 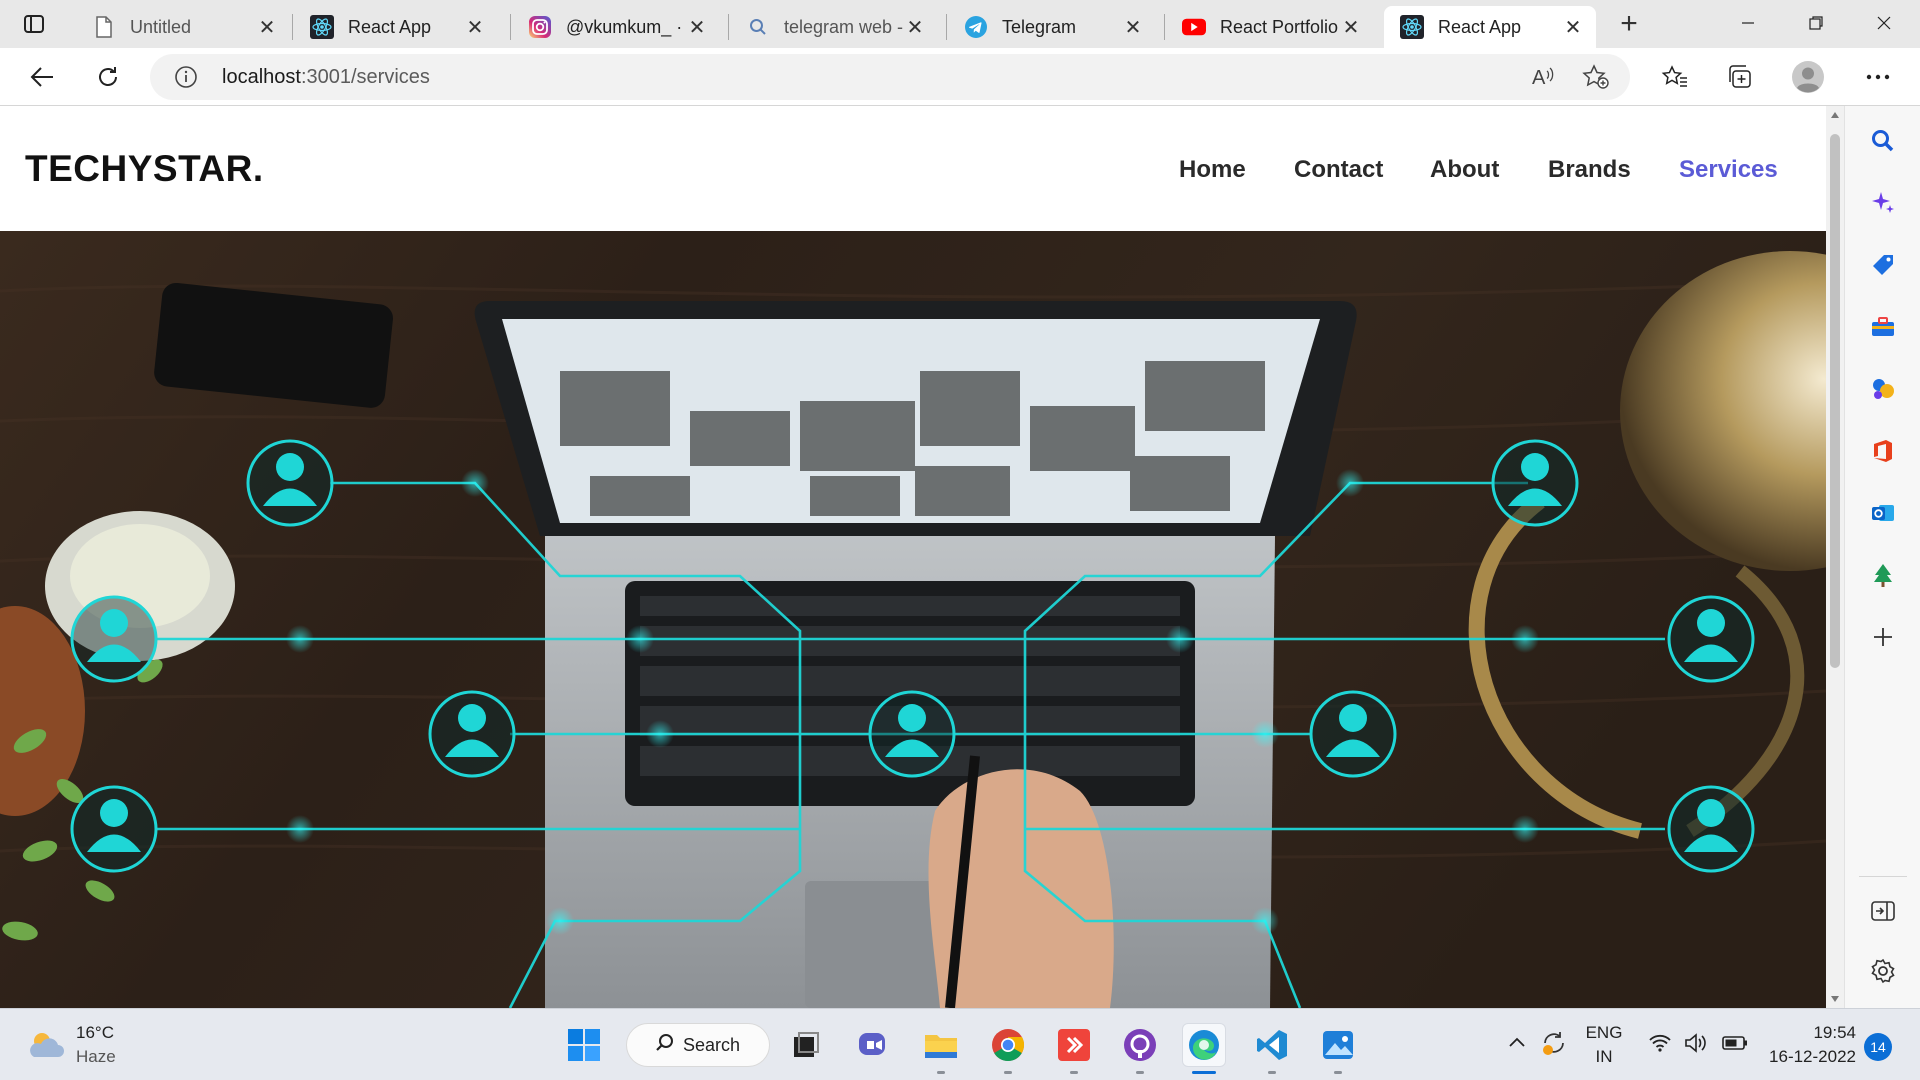 I want to click on telegram-icon, so click(x=976, y=27).